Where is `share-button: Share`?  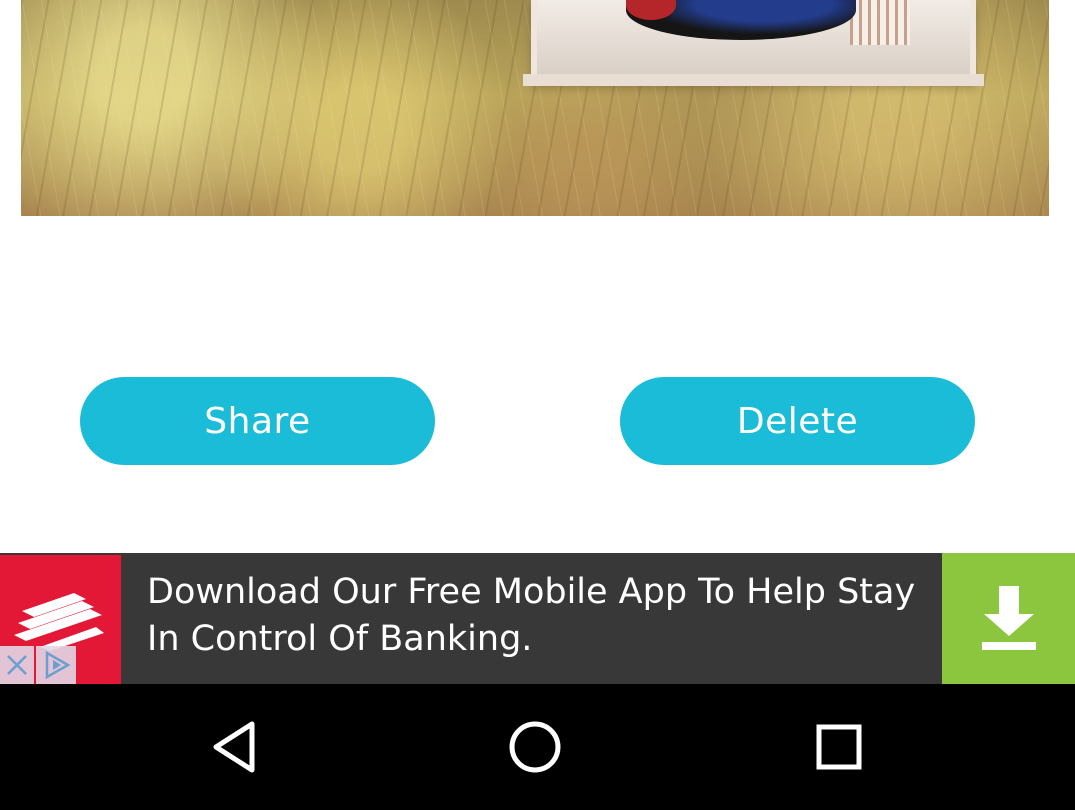 share-button: Share is located at coordinates (257, 421).